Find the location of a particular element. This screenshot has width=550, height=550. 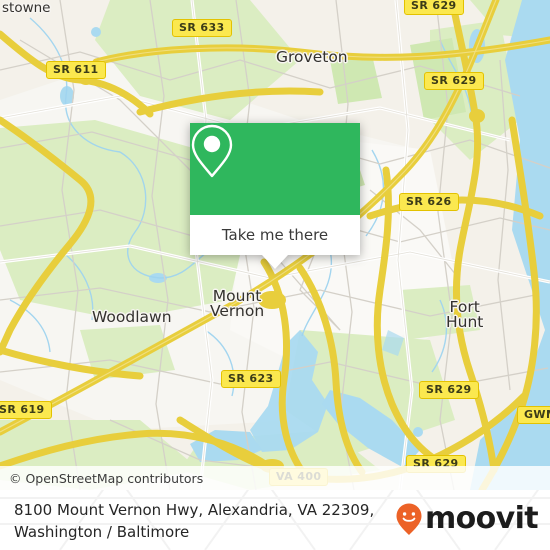

route-shield: SR 619 is located at coordinates (26, 410).